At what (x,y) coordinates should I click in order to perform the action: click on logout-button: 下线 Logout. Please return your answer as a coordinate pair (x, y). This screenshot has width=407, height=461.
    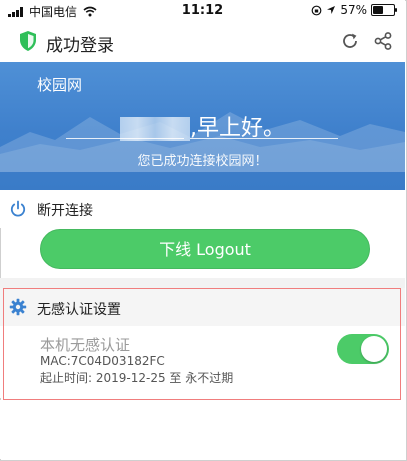
    Looking at the image, I should click on (205, 249).